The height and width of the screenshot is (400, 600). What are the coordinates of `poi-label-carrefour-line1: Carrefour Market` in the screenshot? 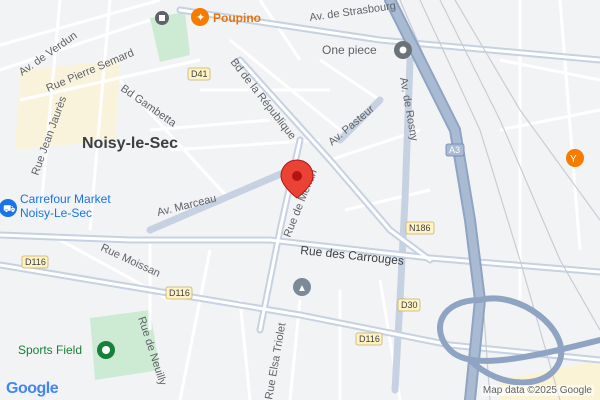 It's located at (65, 199).